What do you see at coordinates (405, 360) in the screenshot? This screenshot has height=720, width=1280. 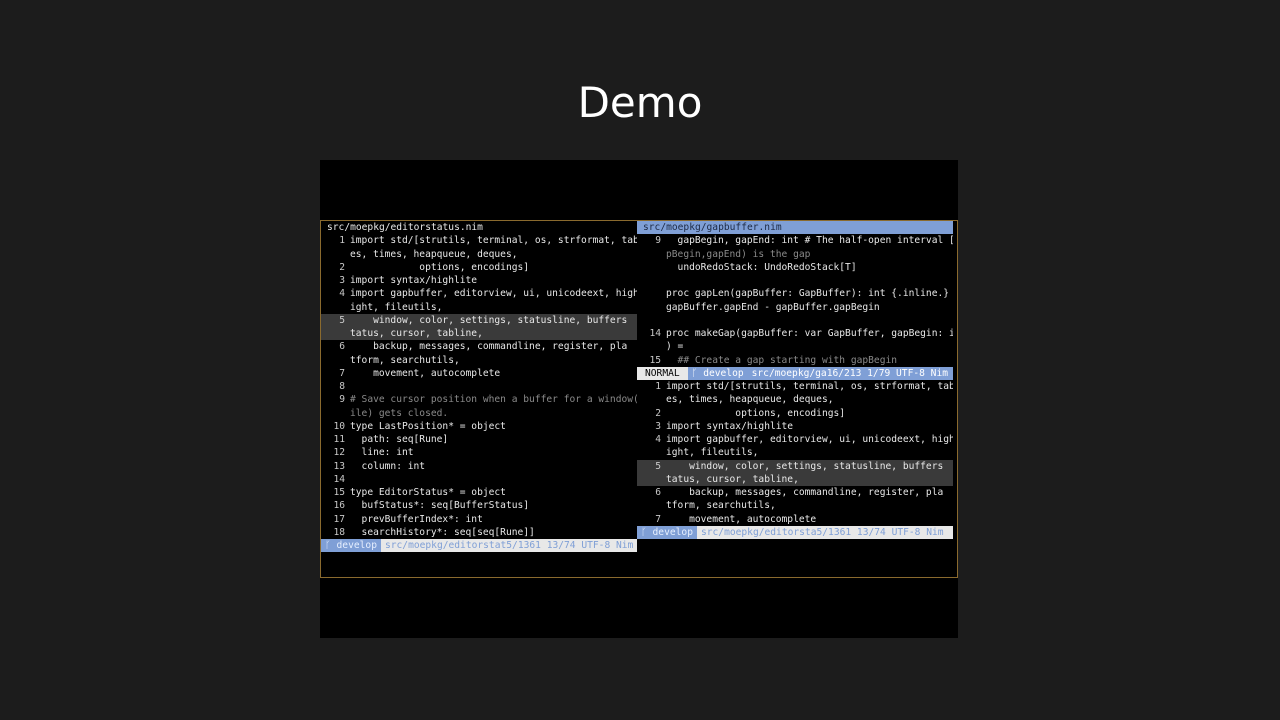 I see `line-text: tform, searchutils,` at bounding box center [405, 360].